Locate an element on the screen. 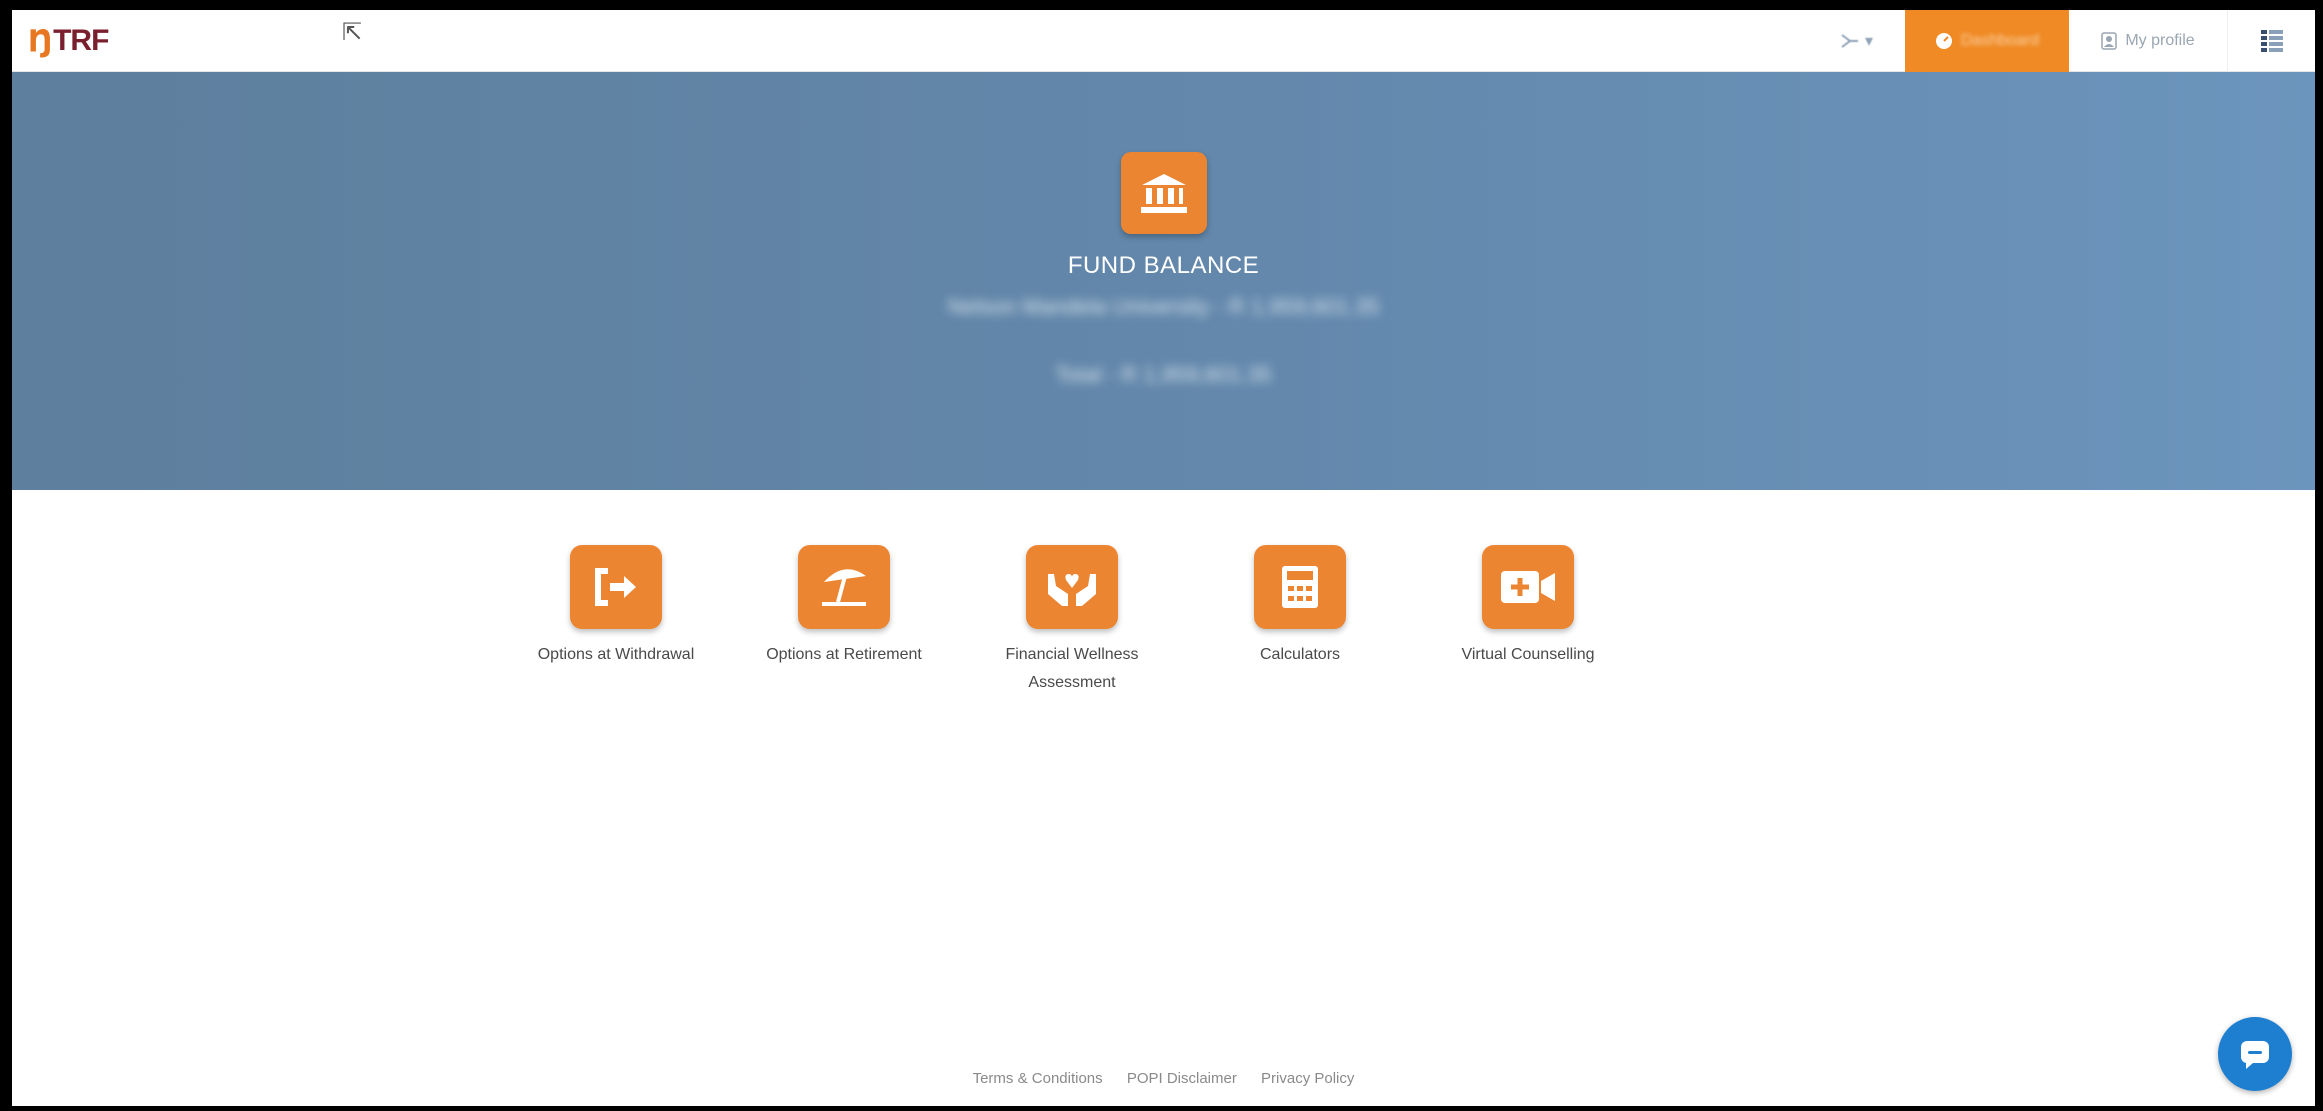 This screenshot has height=1111, width=2323. tile-virtual-counselling: Virtual Counselling is located at coordinates (1528, 621).